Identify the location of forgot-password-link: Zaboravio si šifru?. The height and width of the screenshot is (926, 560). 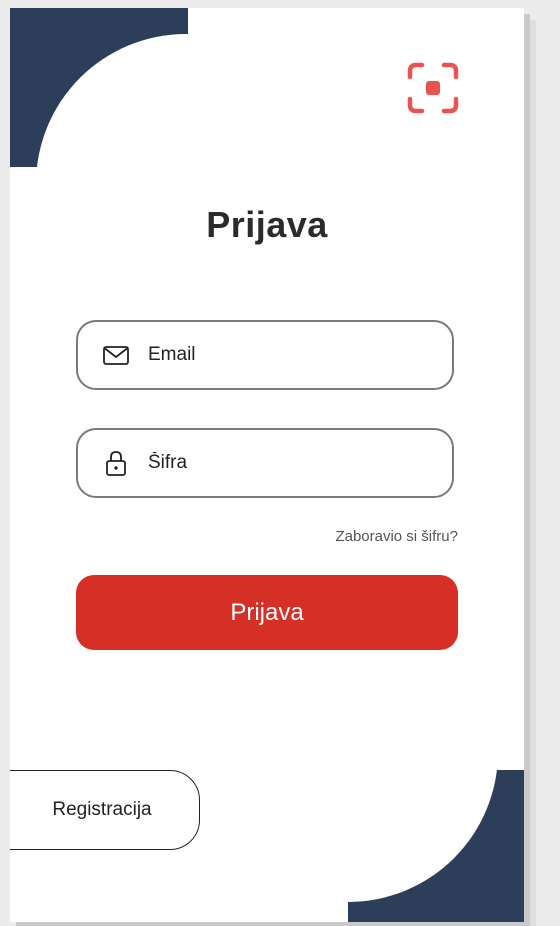
(396, 536).